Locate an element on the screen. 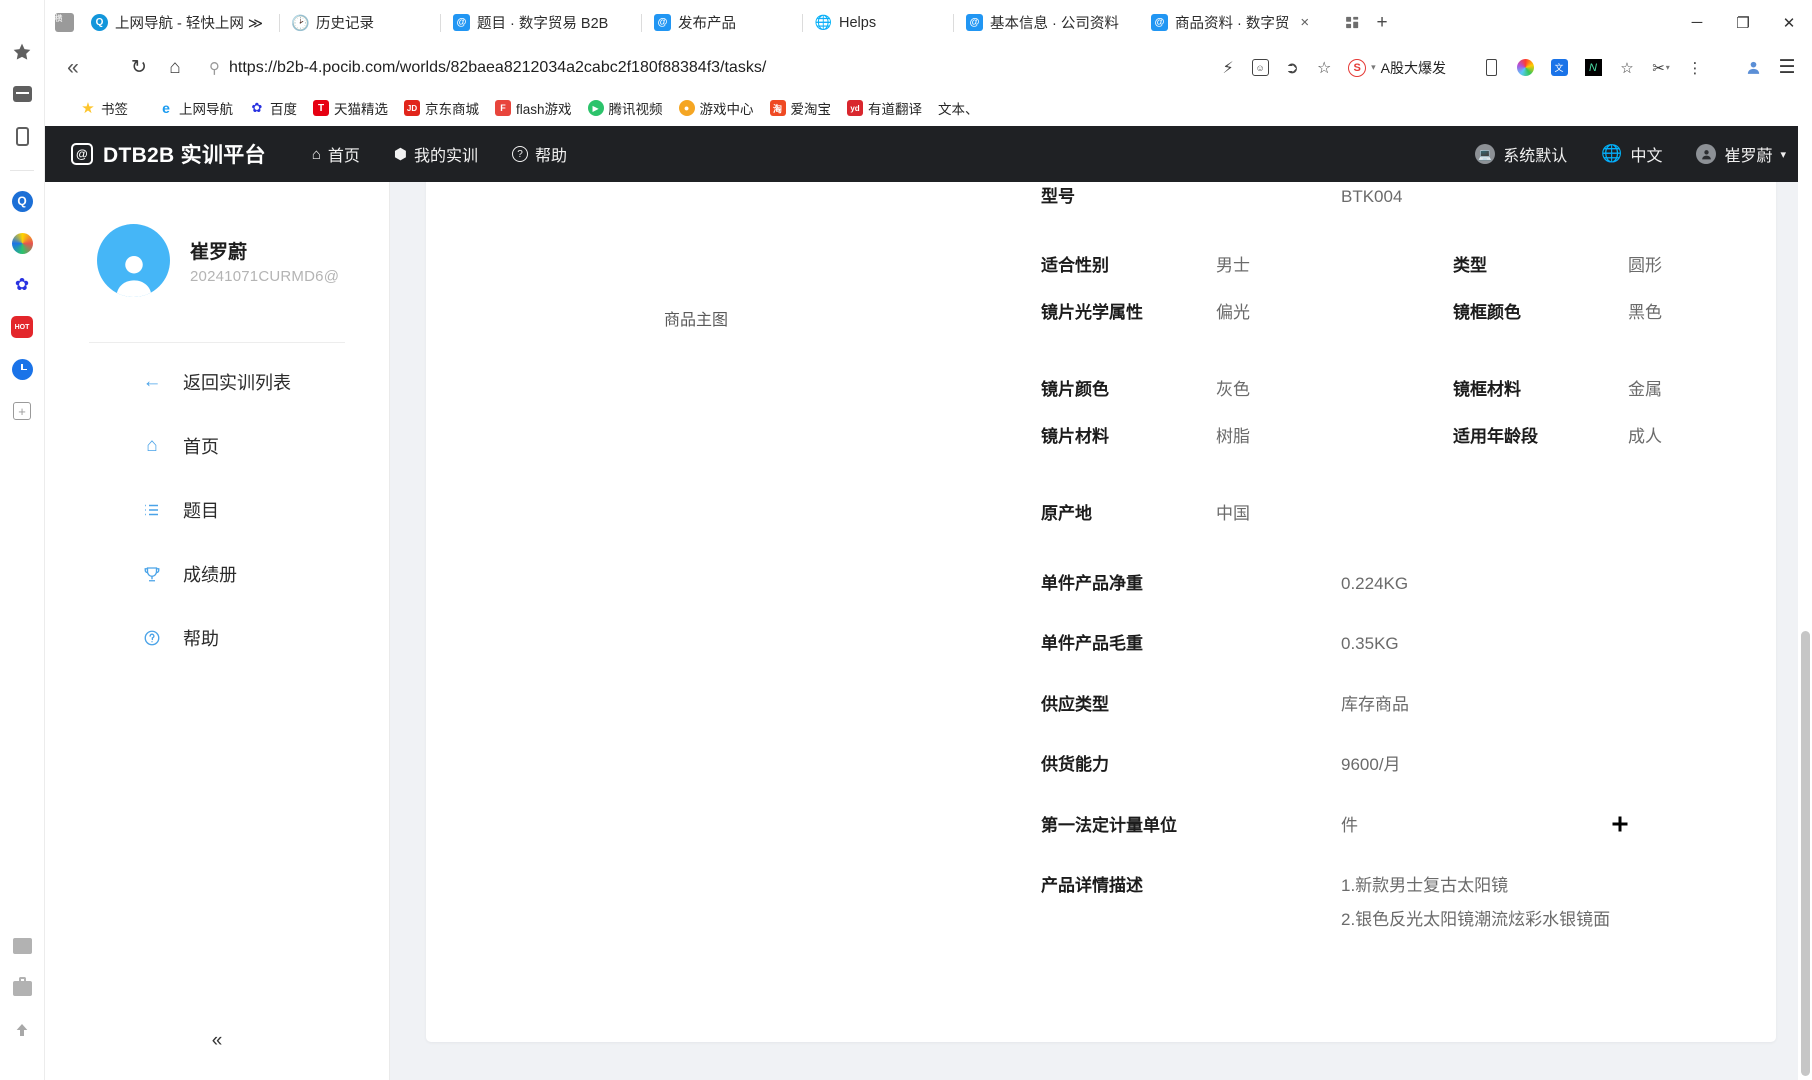 Image resolution: width=1812 pixels, height=1080 pixels. nav-icon: N is located at coordinates (1593, 68).